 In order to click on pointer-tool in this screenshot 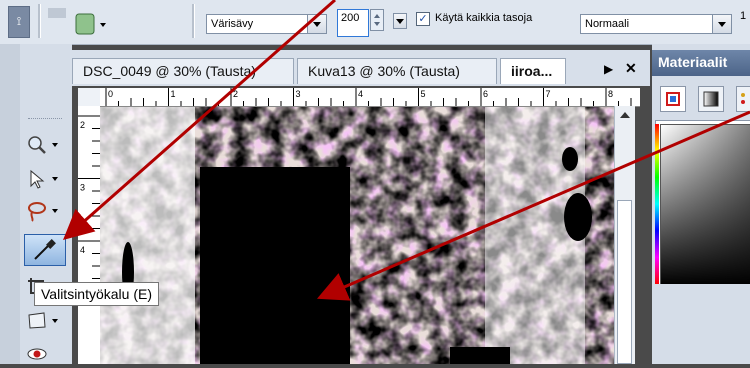, I will do `click(46, 181)`.